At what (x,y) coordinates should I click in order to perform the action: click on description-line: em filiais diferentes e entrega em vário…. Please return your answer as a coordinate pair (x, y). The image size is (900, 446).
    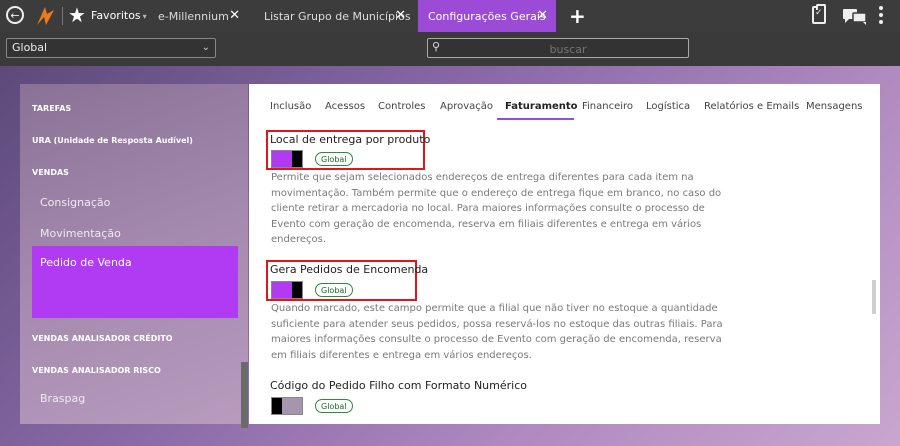
    Looking at the image, I should click on (401, 355).